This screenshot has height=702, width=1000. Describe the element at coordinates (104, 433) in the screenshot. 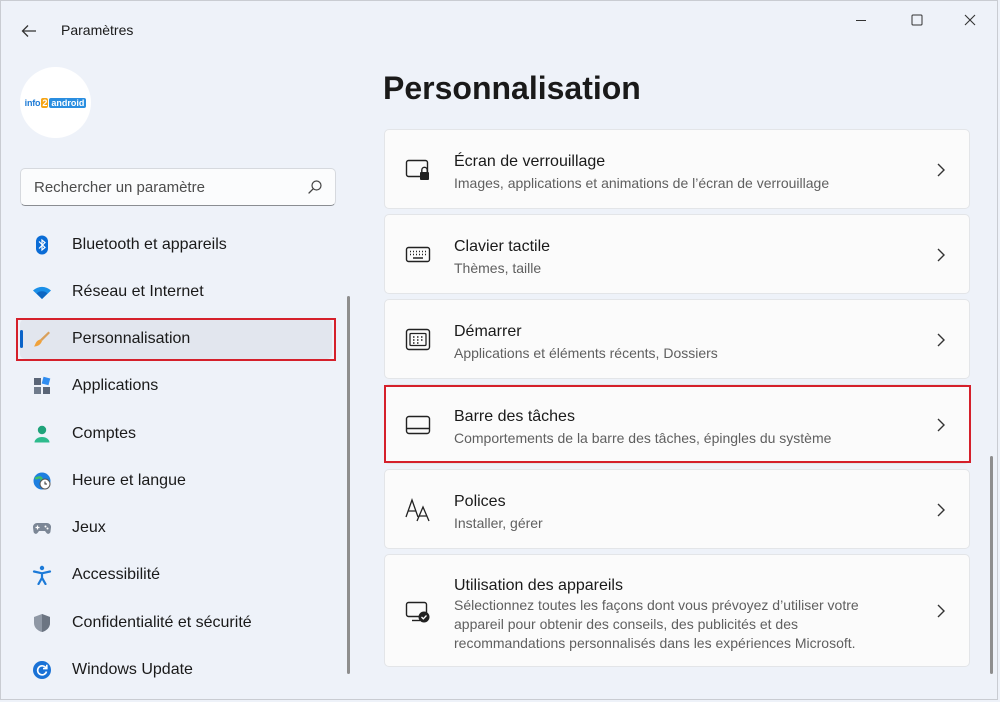

I see `sidebar-item-label: Comptes` at that location.